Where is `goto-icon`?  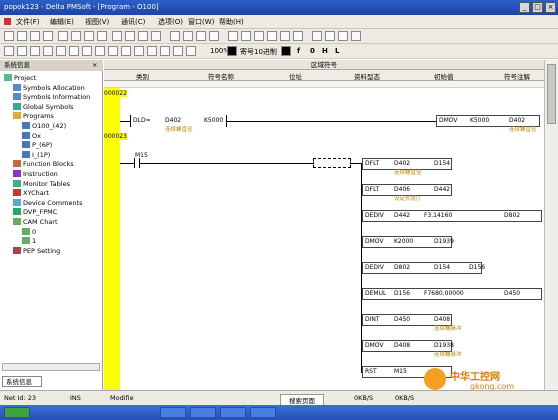
goto-icon is located at coordinates (143, 36).